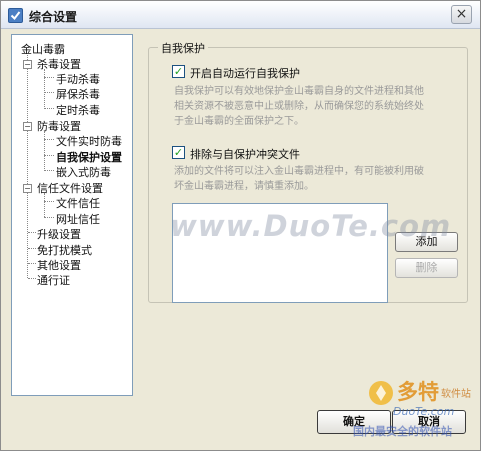 Image resolution: width=481 pixels, height=451 pixels. Describe the element at coordinates (43, 49) in the screenshot. I see `tree-root: 金山毒霸` at that location.